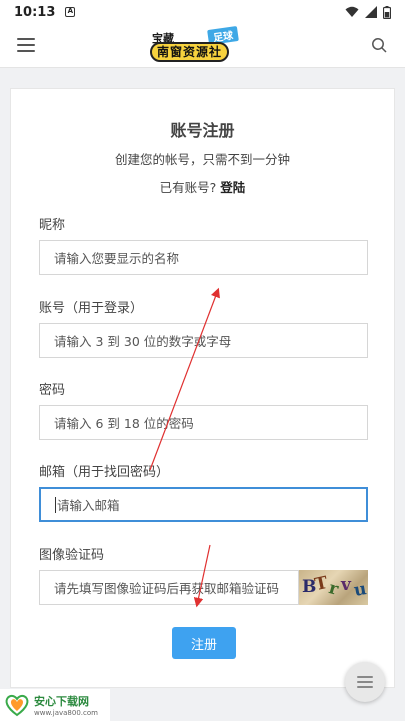  What do you see at coordinates (66, 713) in the screenshot?
I see `watermark-url: www.java800.com` at bounding box center [66, 713].